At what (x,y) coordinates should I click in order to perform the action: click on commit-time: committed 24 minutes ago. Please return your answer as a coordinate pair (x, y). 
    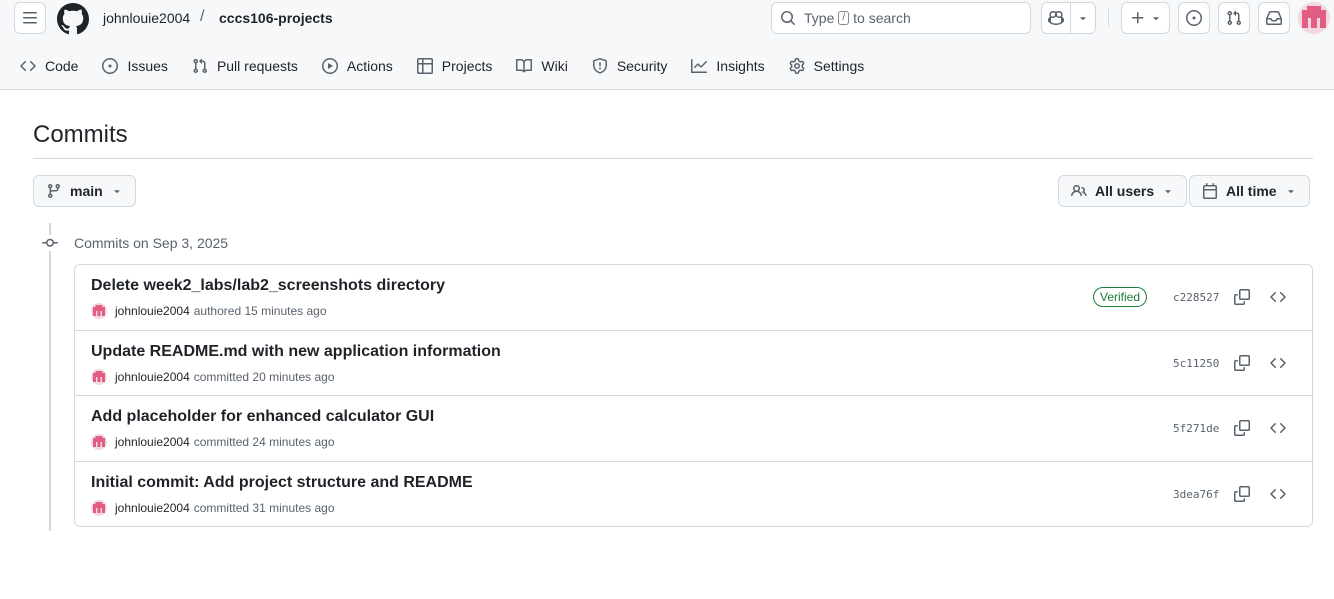
    Looking at the image, I should click on (264, 442).